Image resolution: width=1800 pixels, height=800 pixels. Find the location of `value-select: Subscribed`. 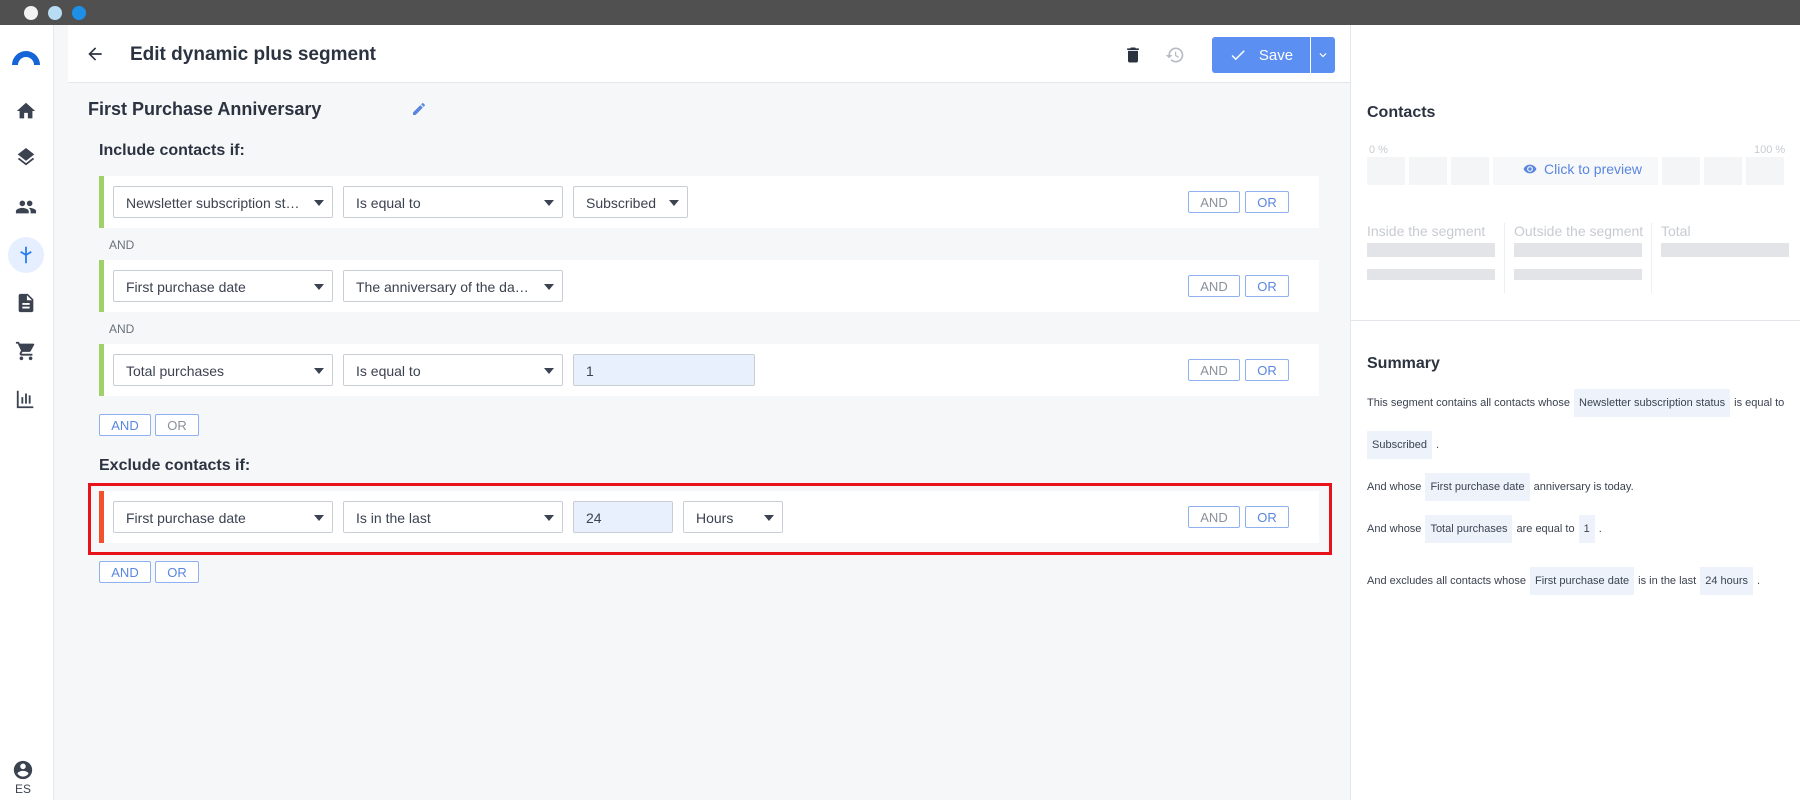

value-select: Subscribed is located at coordinates (630, 202).